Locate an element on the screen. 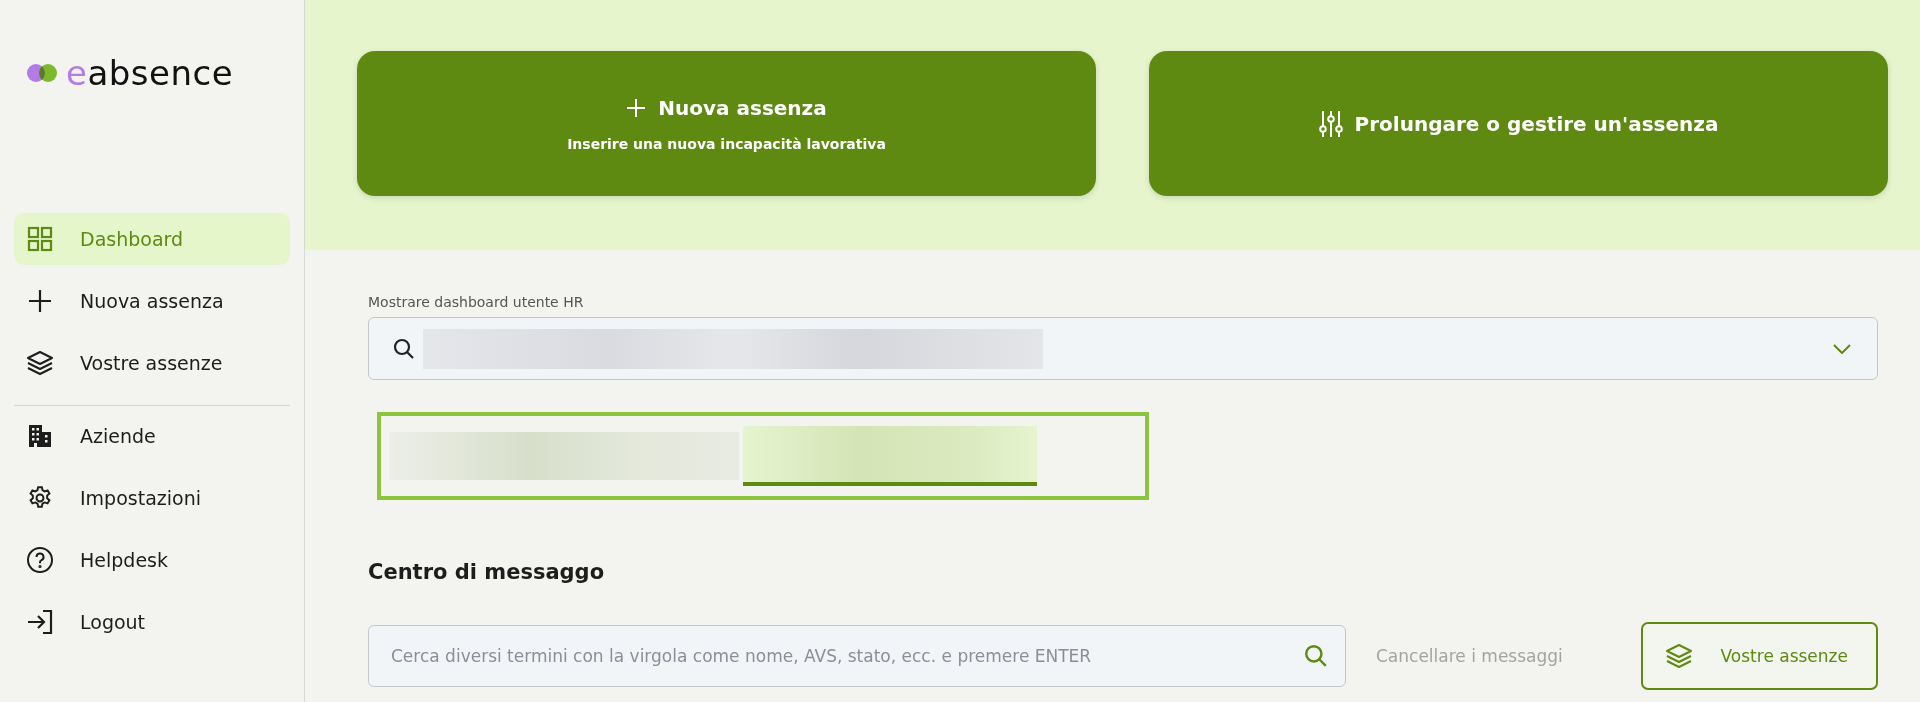 This screenshot has height=702, width=1920. field-label: Mostrare dashboard utente HR is located at coordinates (476, 302).